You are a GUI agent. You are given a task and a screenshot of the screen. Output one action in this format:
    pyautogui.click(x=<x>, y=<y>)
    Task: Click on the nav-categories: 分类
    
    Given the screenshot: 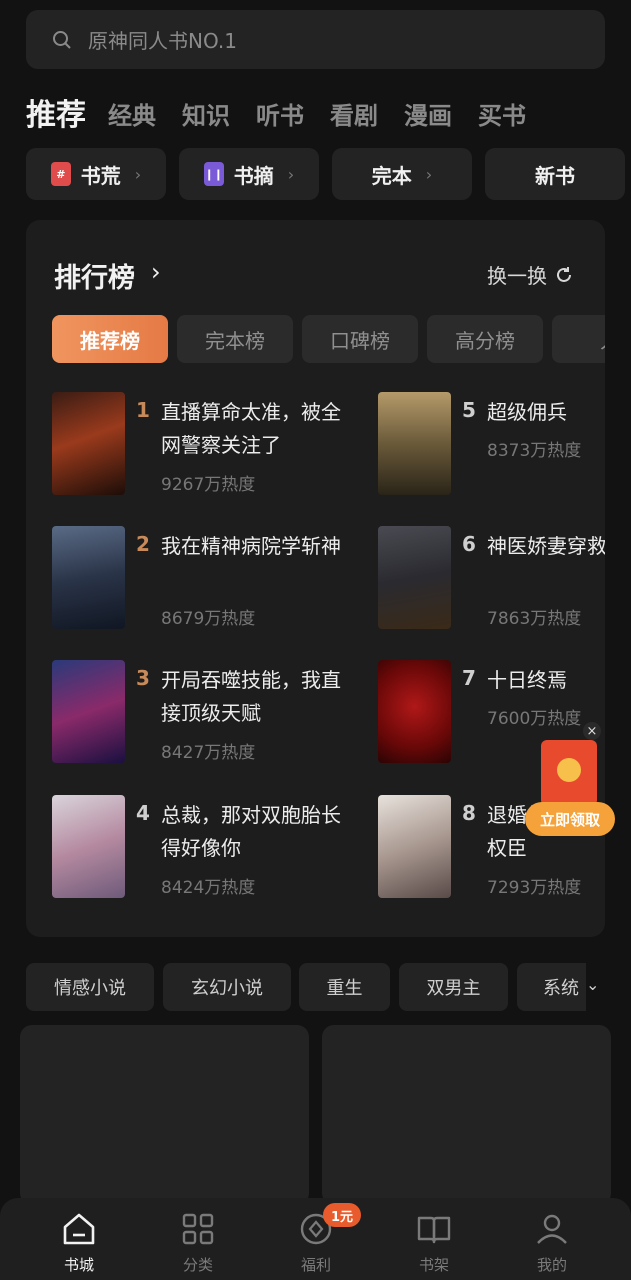 What is the action you would take?
    pyautogui.click(x=198, y=1245)
    